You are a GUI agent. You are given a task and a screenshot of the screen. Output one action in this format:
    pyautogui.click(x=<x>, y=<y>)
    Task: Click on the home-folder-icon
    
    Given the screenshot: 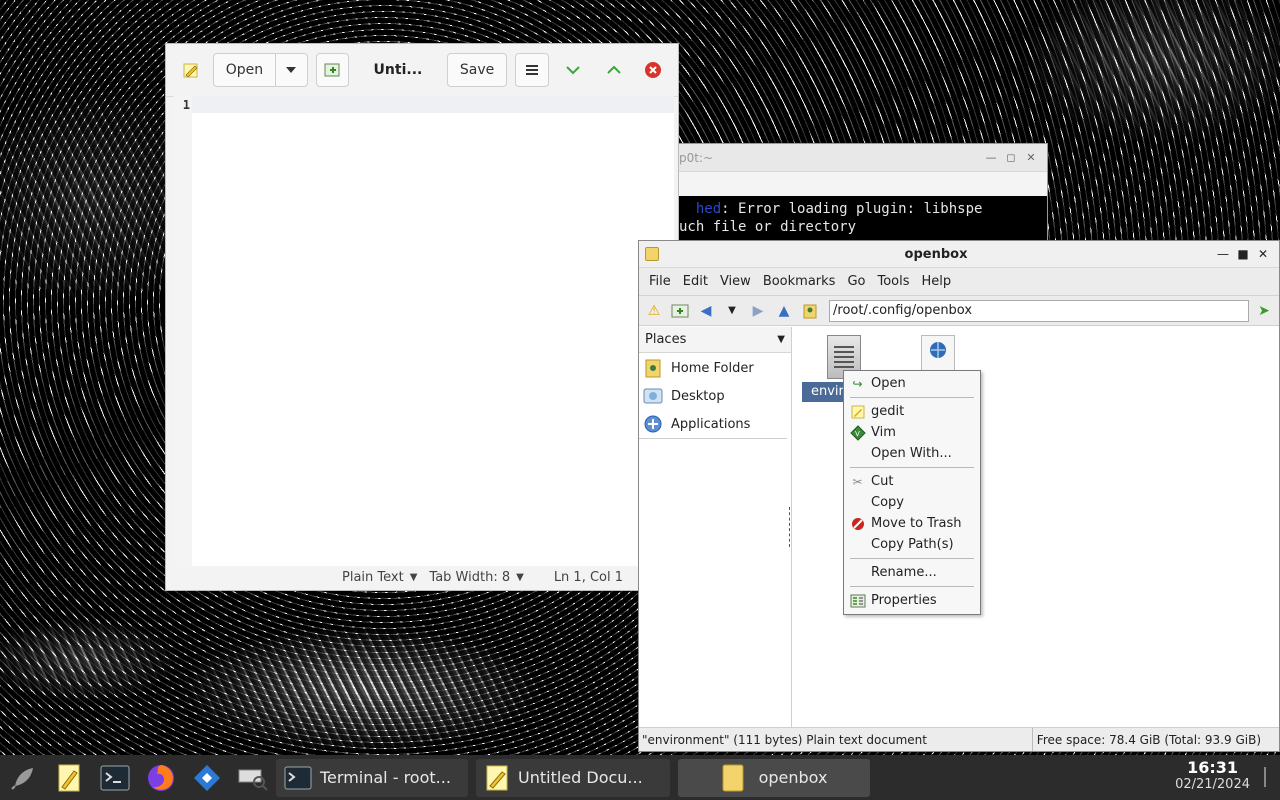 What is the action you would take?
    pyautogui.click(x=810, y=311)
    